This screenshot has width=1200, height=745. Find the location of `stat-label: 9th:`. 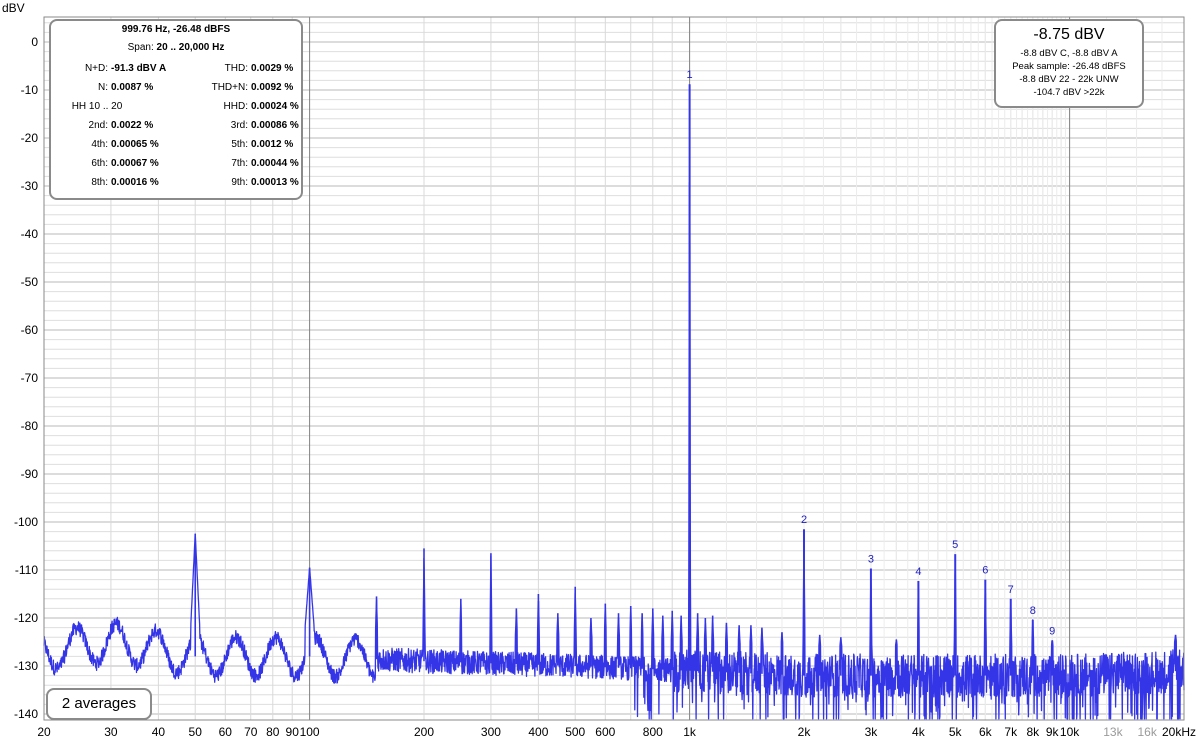

stat-label: 9th: is located at coordinates (239, 182).